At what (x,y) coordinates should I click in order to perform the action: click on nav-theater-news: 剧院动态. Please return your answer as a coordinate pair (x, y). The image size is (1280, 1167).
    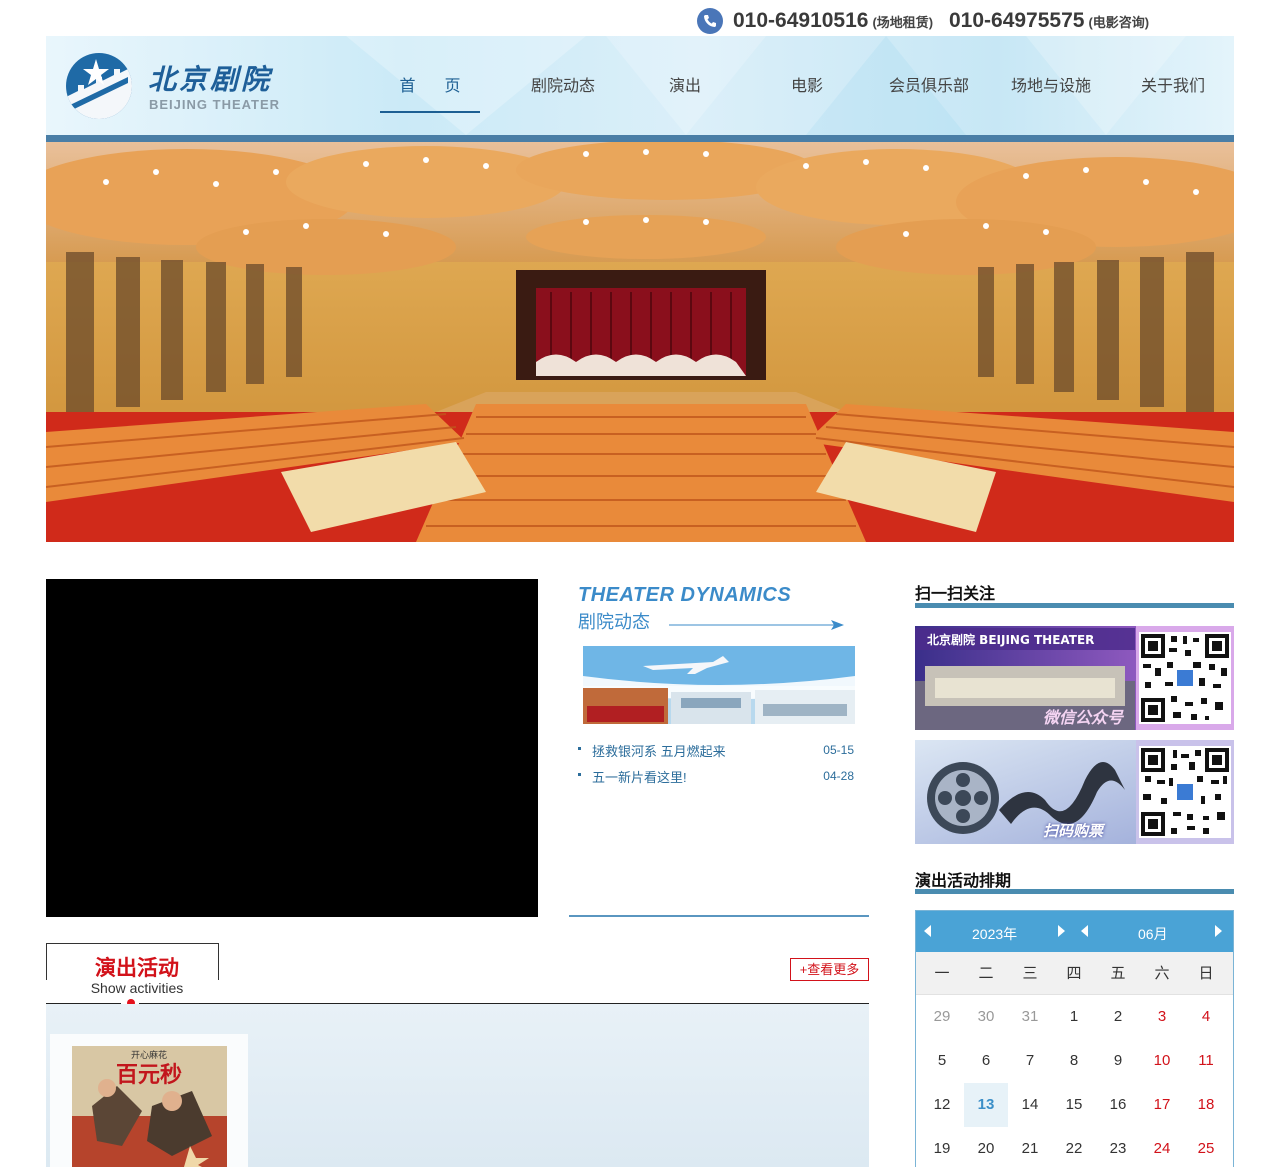
    Looking at the image, I should click on (563, 94).